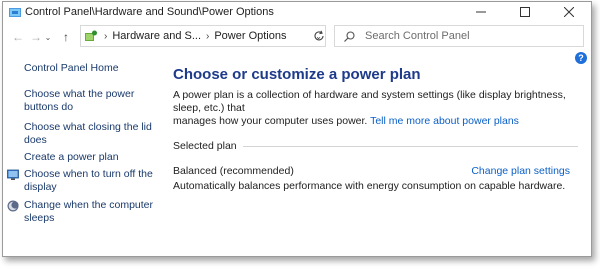 This screenshot has height=270, width=600. I want to click on sidebar-item-label: Create a power plan, so click(71, 157).